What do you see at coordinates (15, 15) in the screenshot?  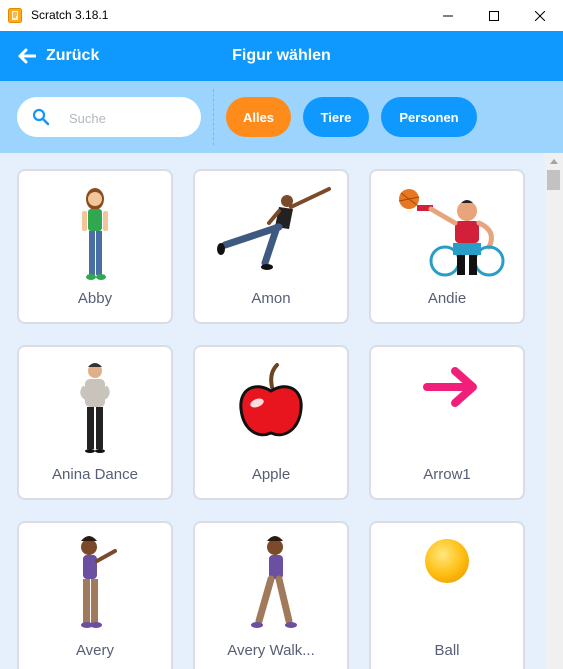 I see `scratch-app-icon` at bounding box center [15, 15].